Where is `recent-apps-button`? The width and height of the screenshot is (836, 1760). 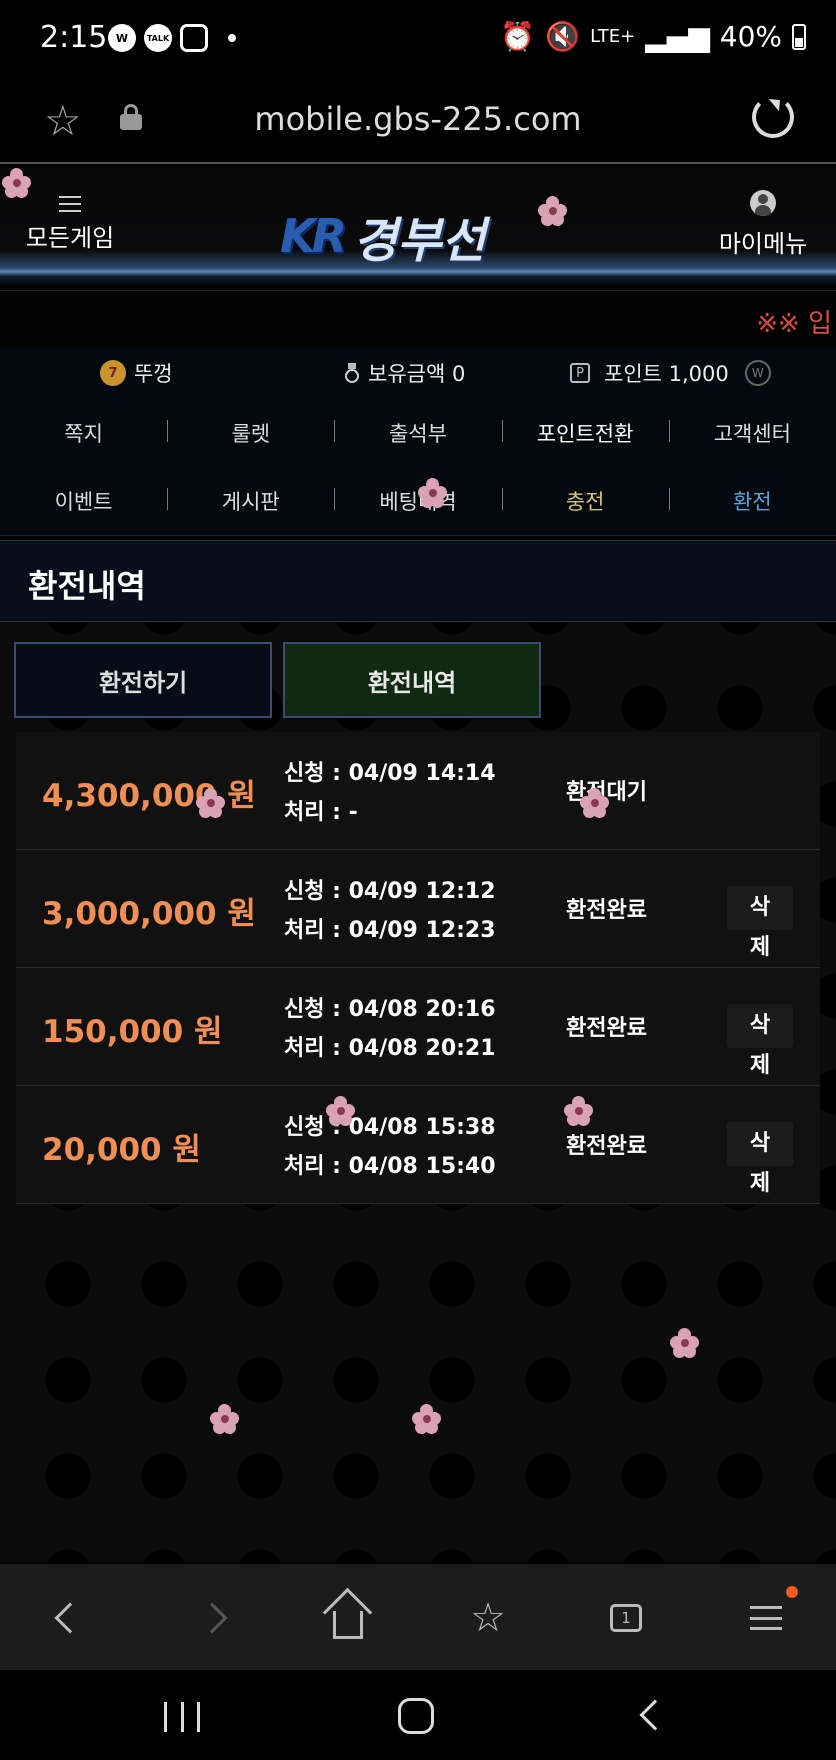 recent-apps-button is located at coordinates (182, 1717).